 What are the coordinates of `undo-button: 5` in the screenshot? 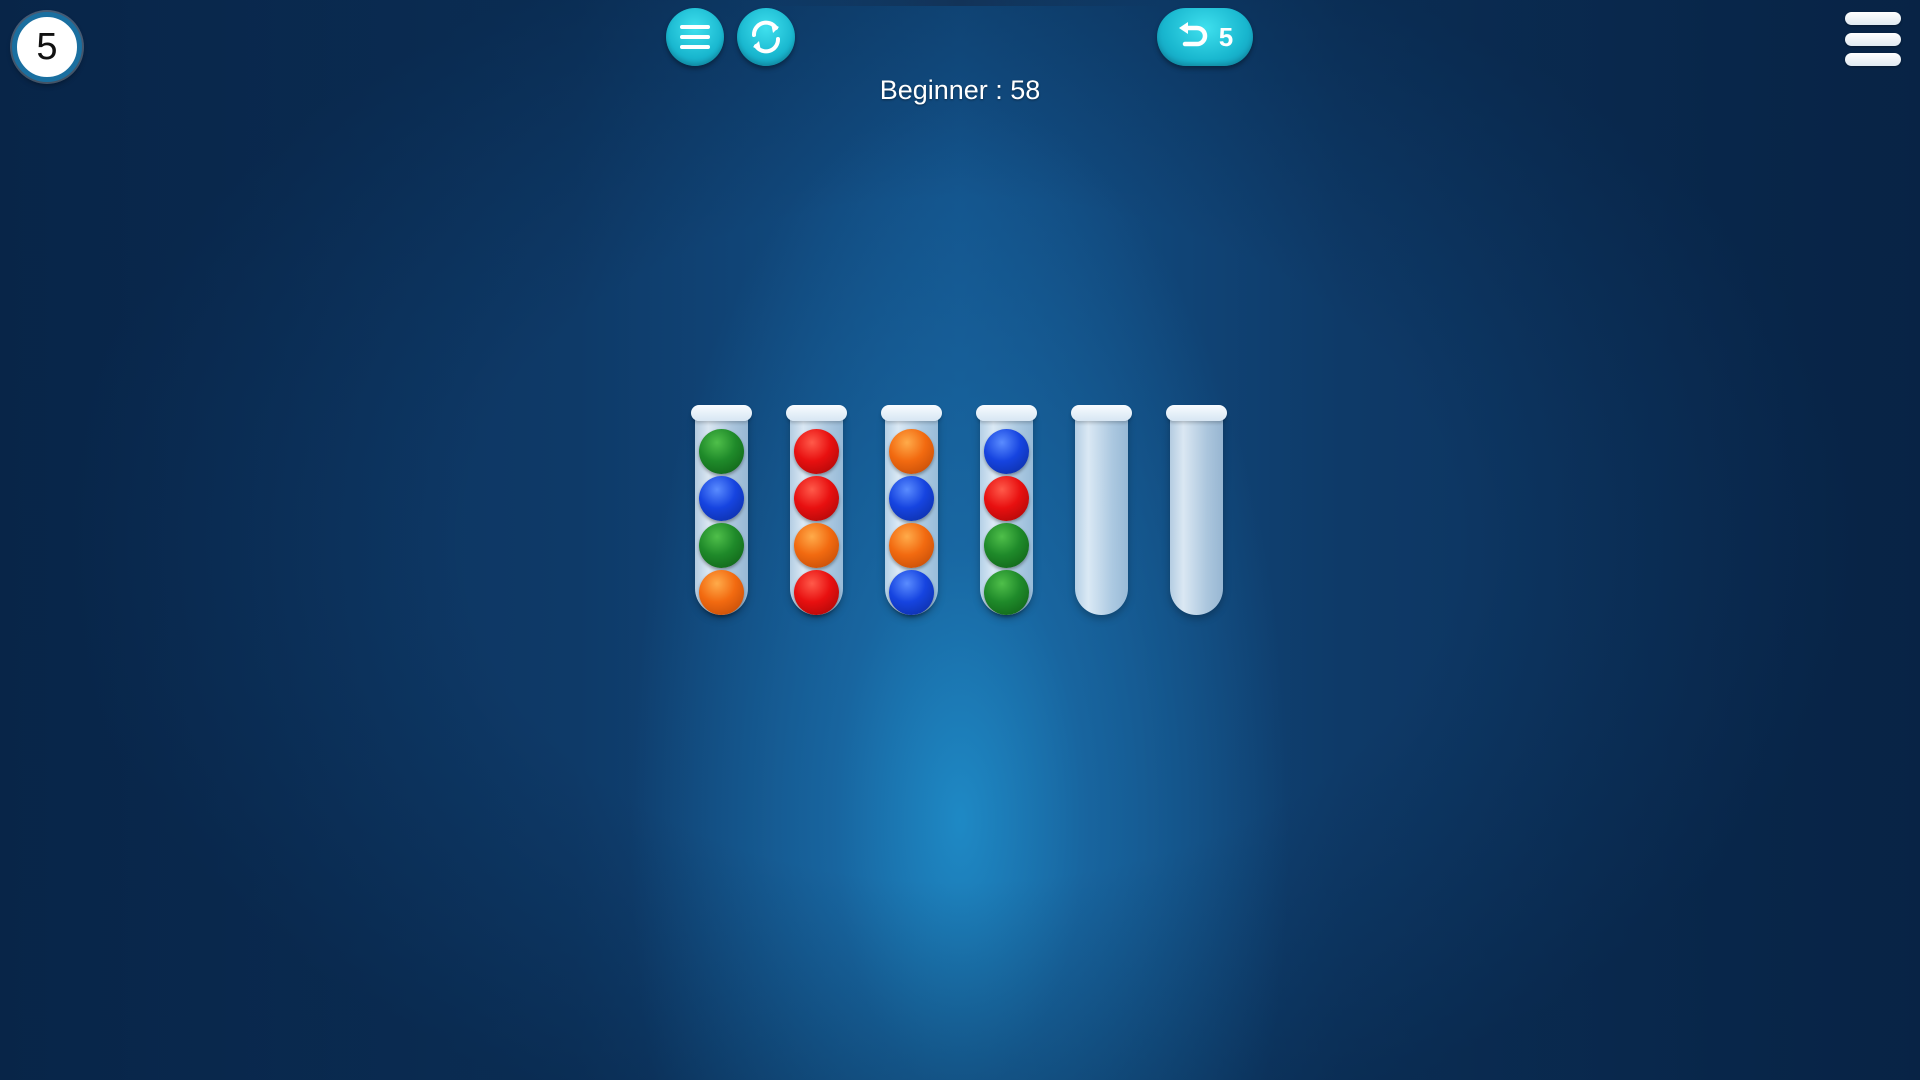 It's located at (1205, 37).